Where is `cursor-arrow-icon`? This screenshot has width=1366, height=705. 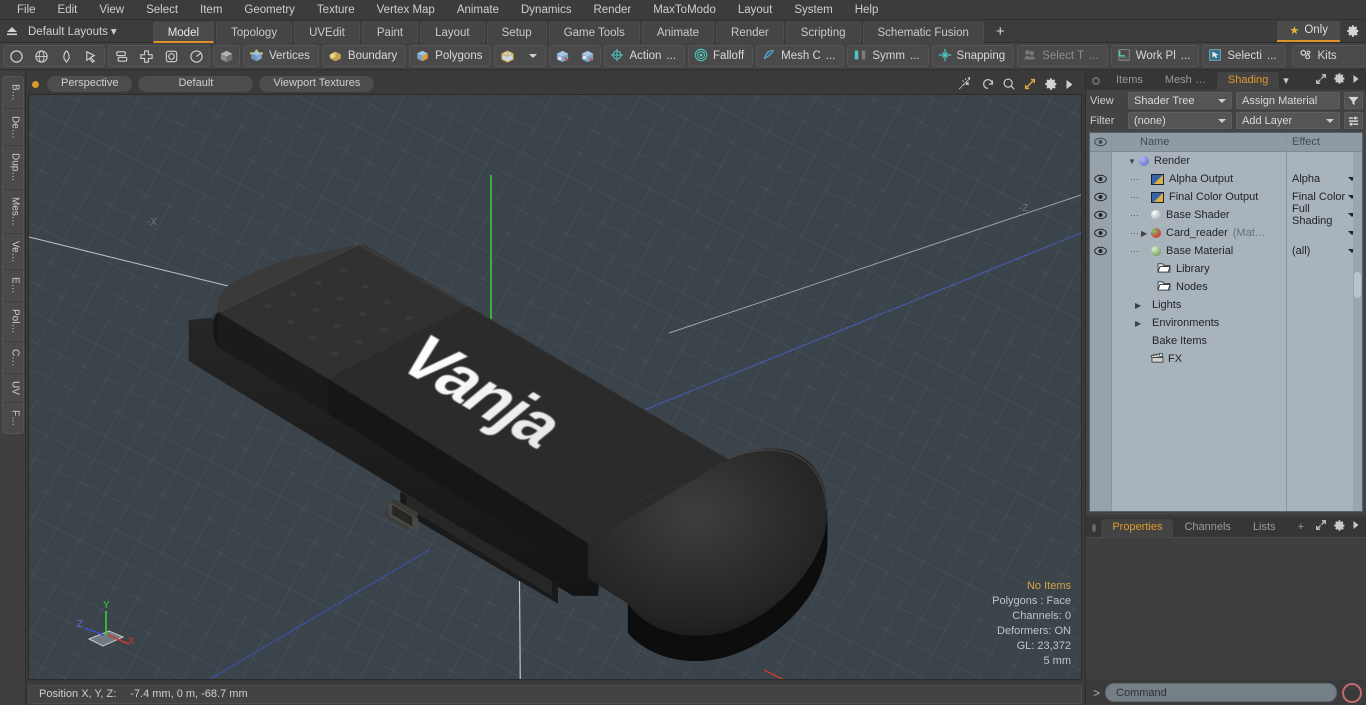
cursor-arrow-icon is located at coordinates (91, 56).